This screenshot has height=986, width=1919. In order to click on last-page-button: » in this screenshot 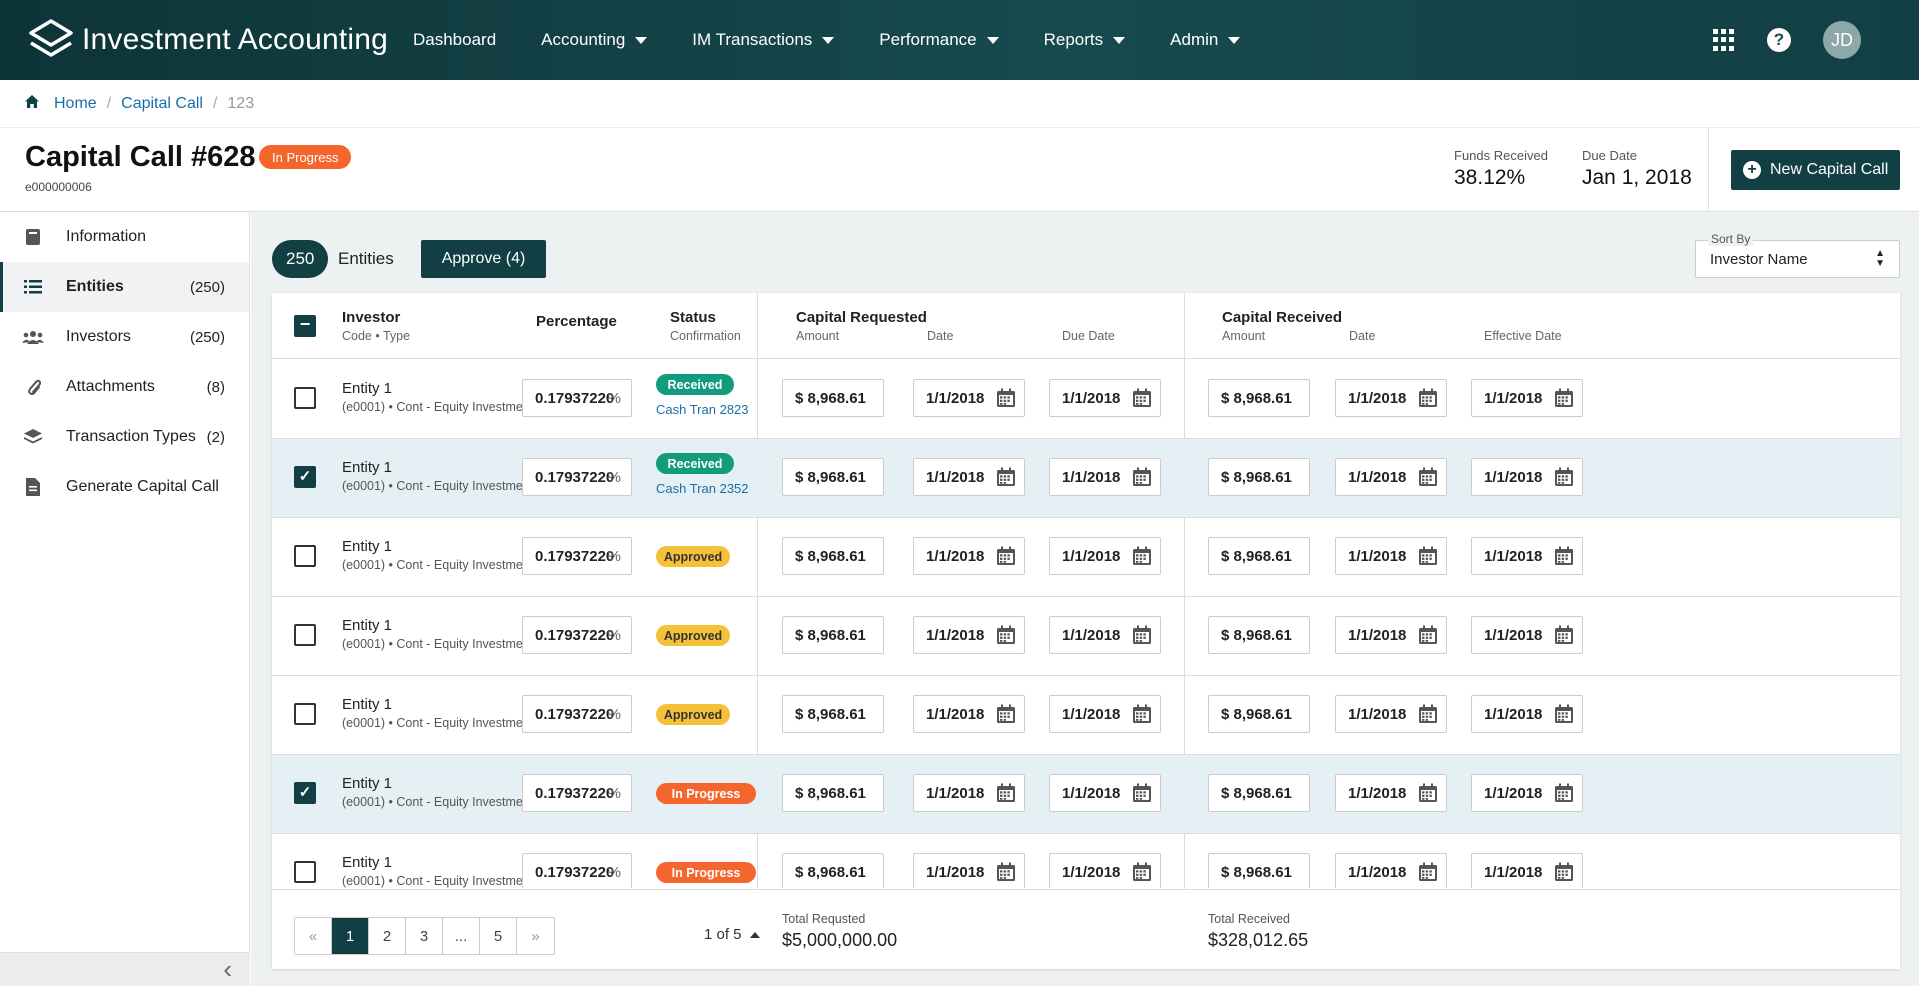, I will do `click(535, 936)`.